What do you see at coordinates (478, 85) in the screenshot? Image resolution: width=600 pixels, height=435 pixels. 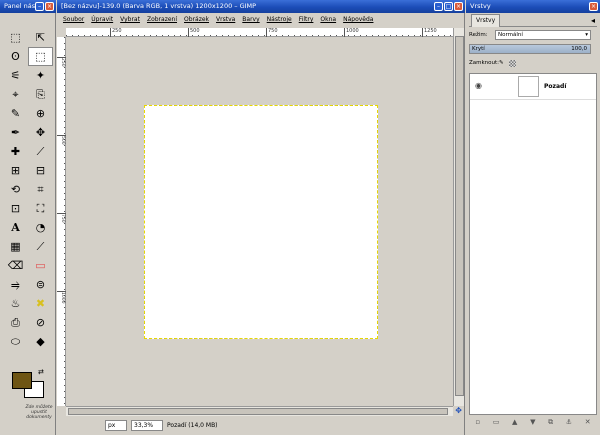 I see `eye-icon: ◉` at bounding box center [478, 85].